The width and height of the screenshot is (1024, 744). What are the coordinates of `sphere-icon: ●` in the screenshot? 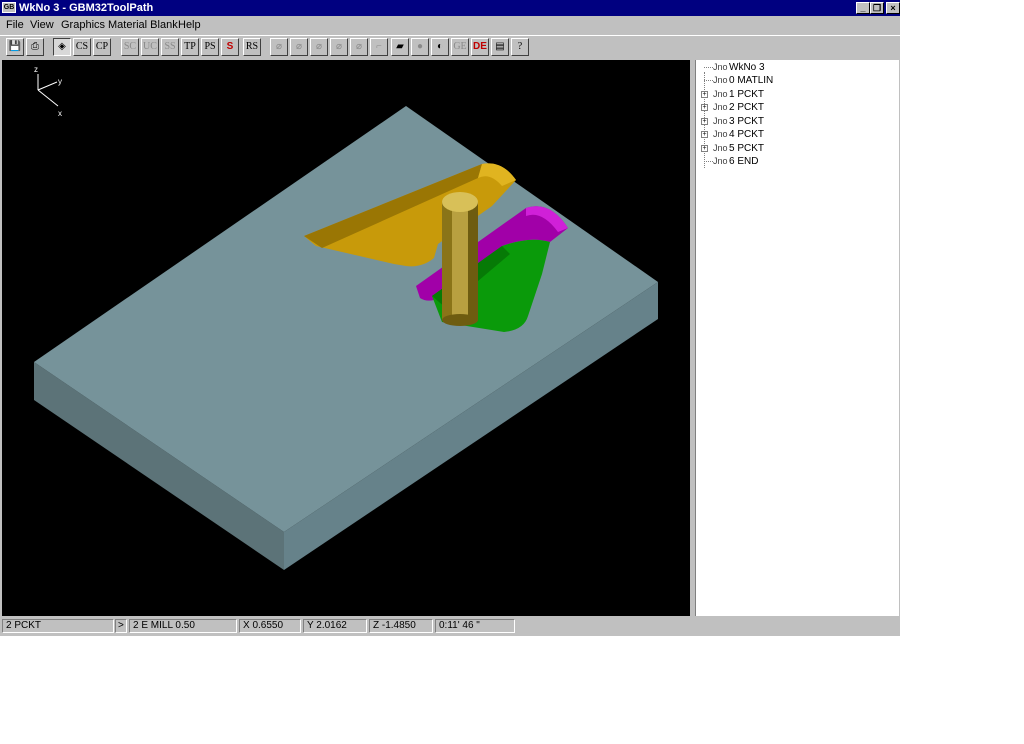 It's located at (420, 47).